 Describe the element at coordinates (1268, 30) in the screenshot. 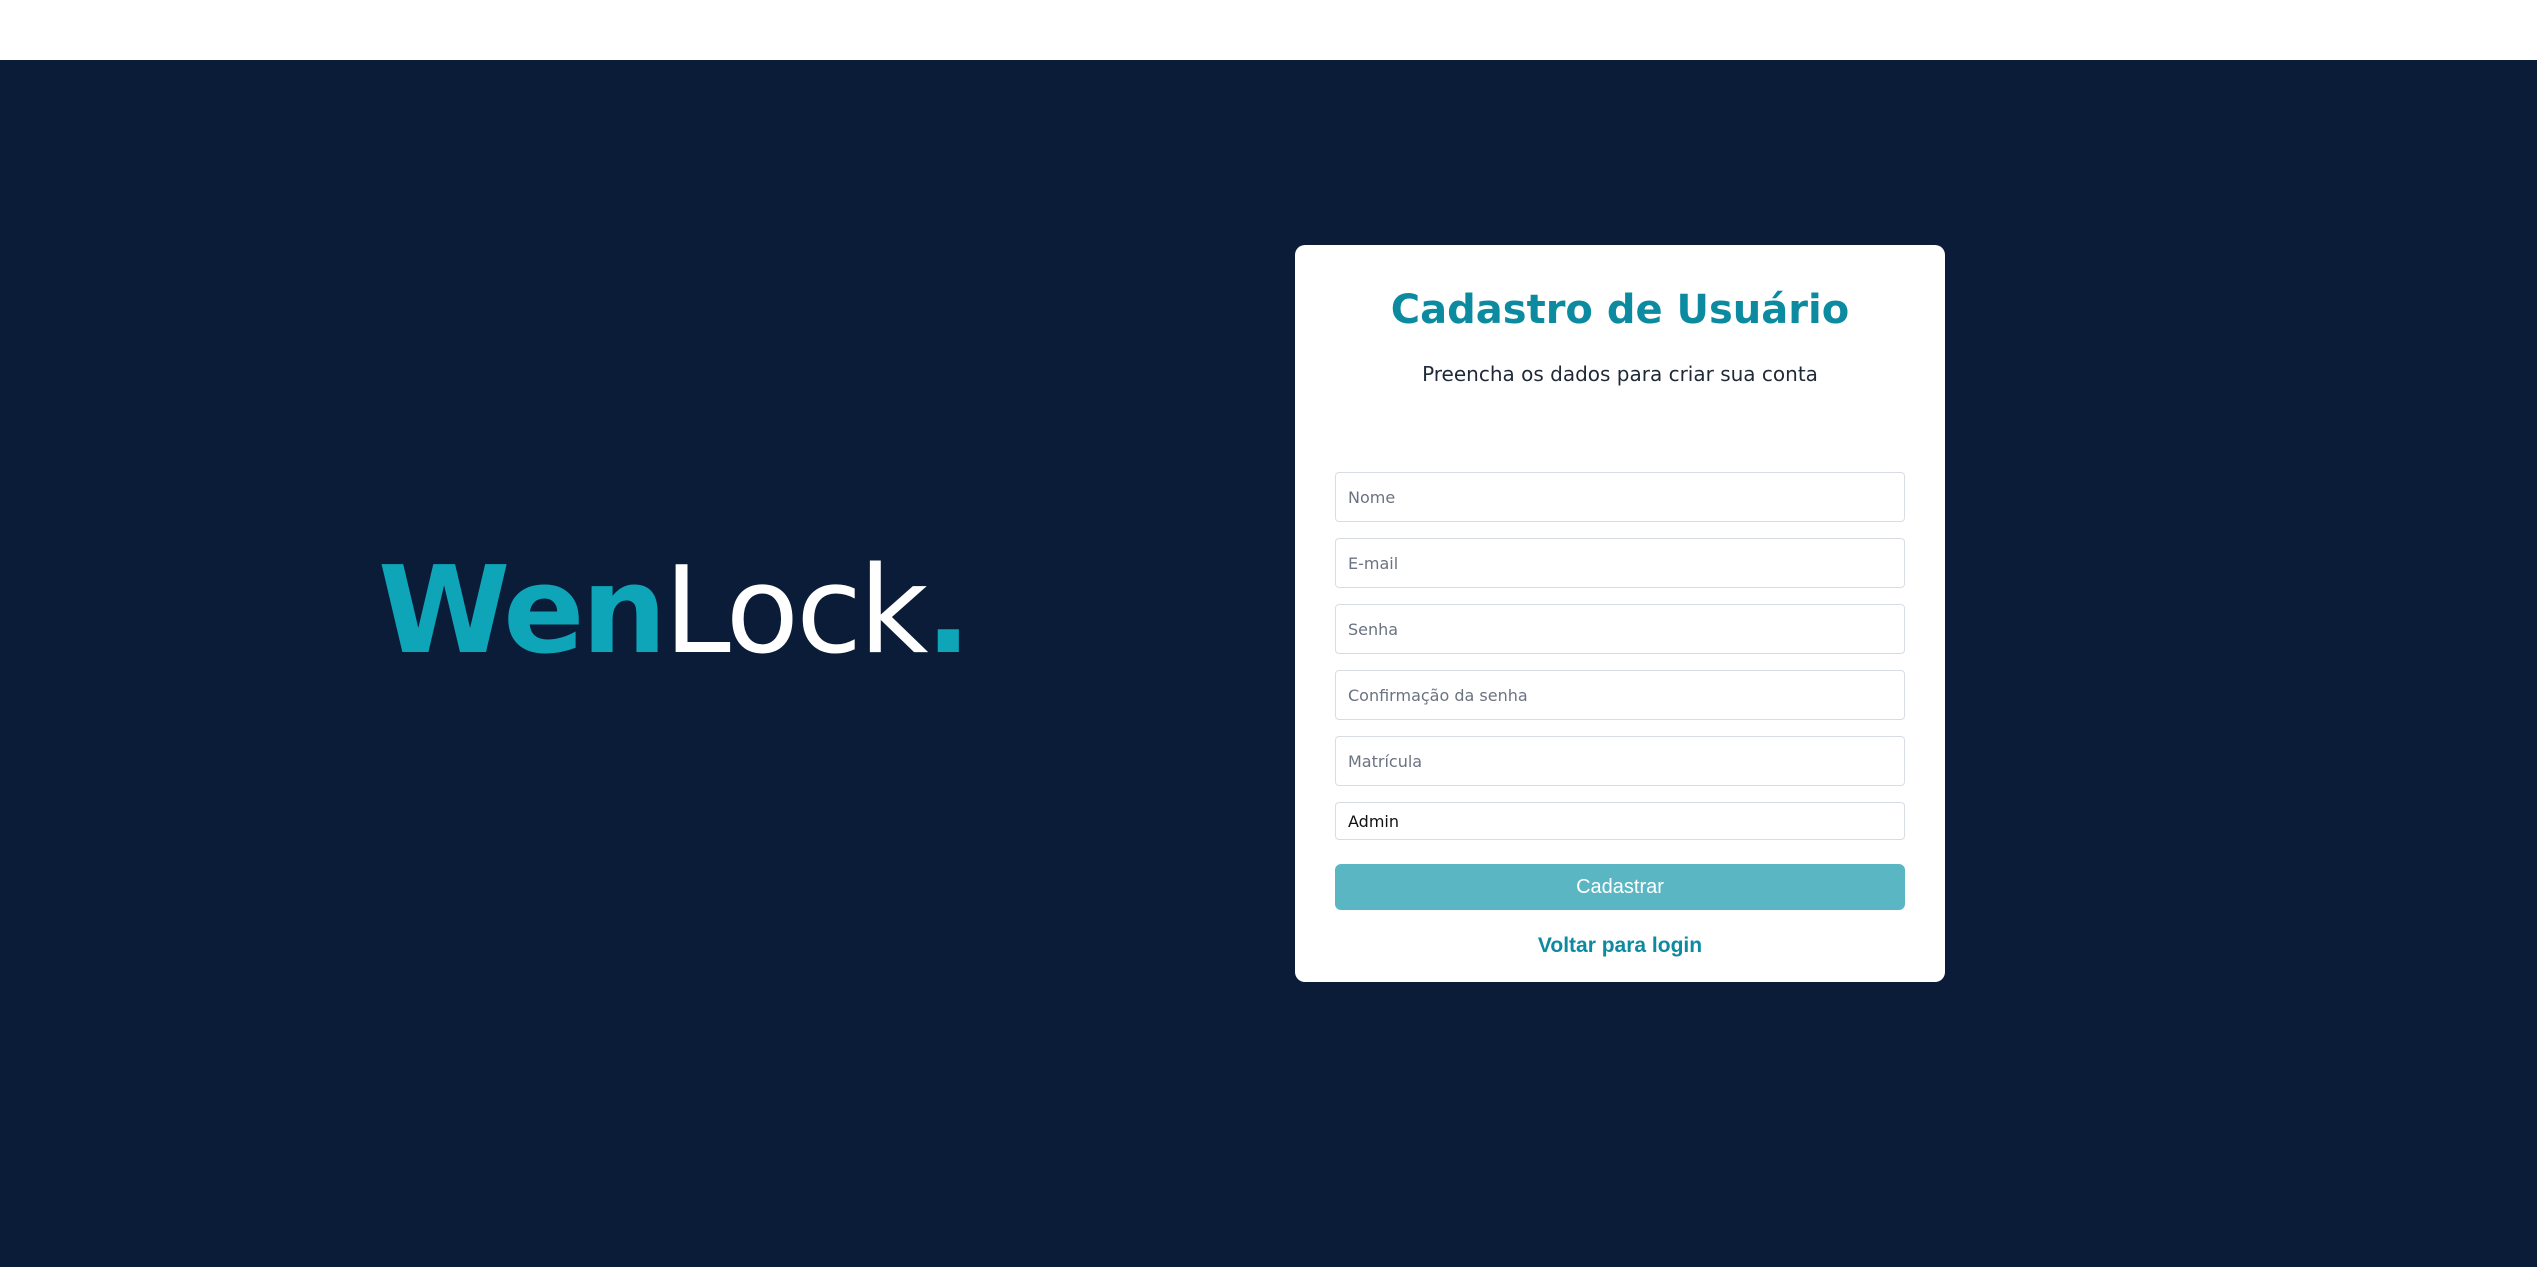

I see `top-bar` at that location.